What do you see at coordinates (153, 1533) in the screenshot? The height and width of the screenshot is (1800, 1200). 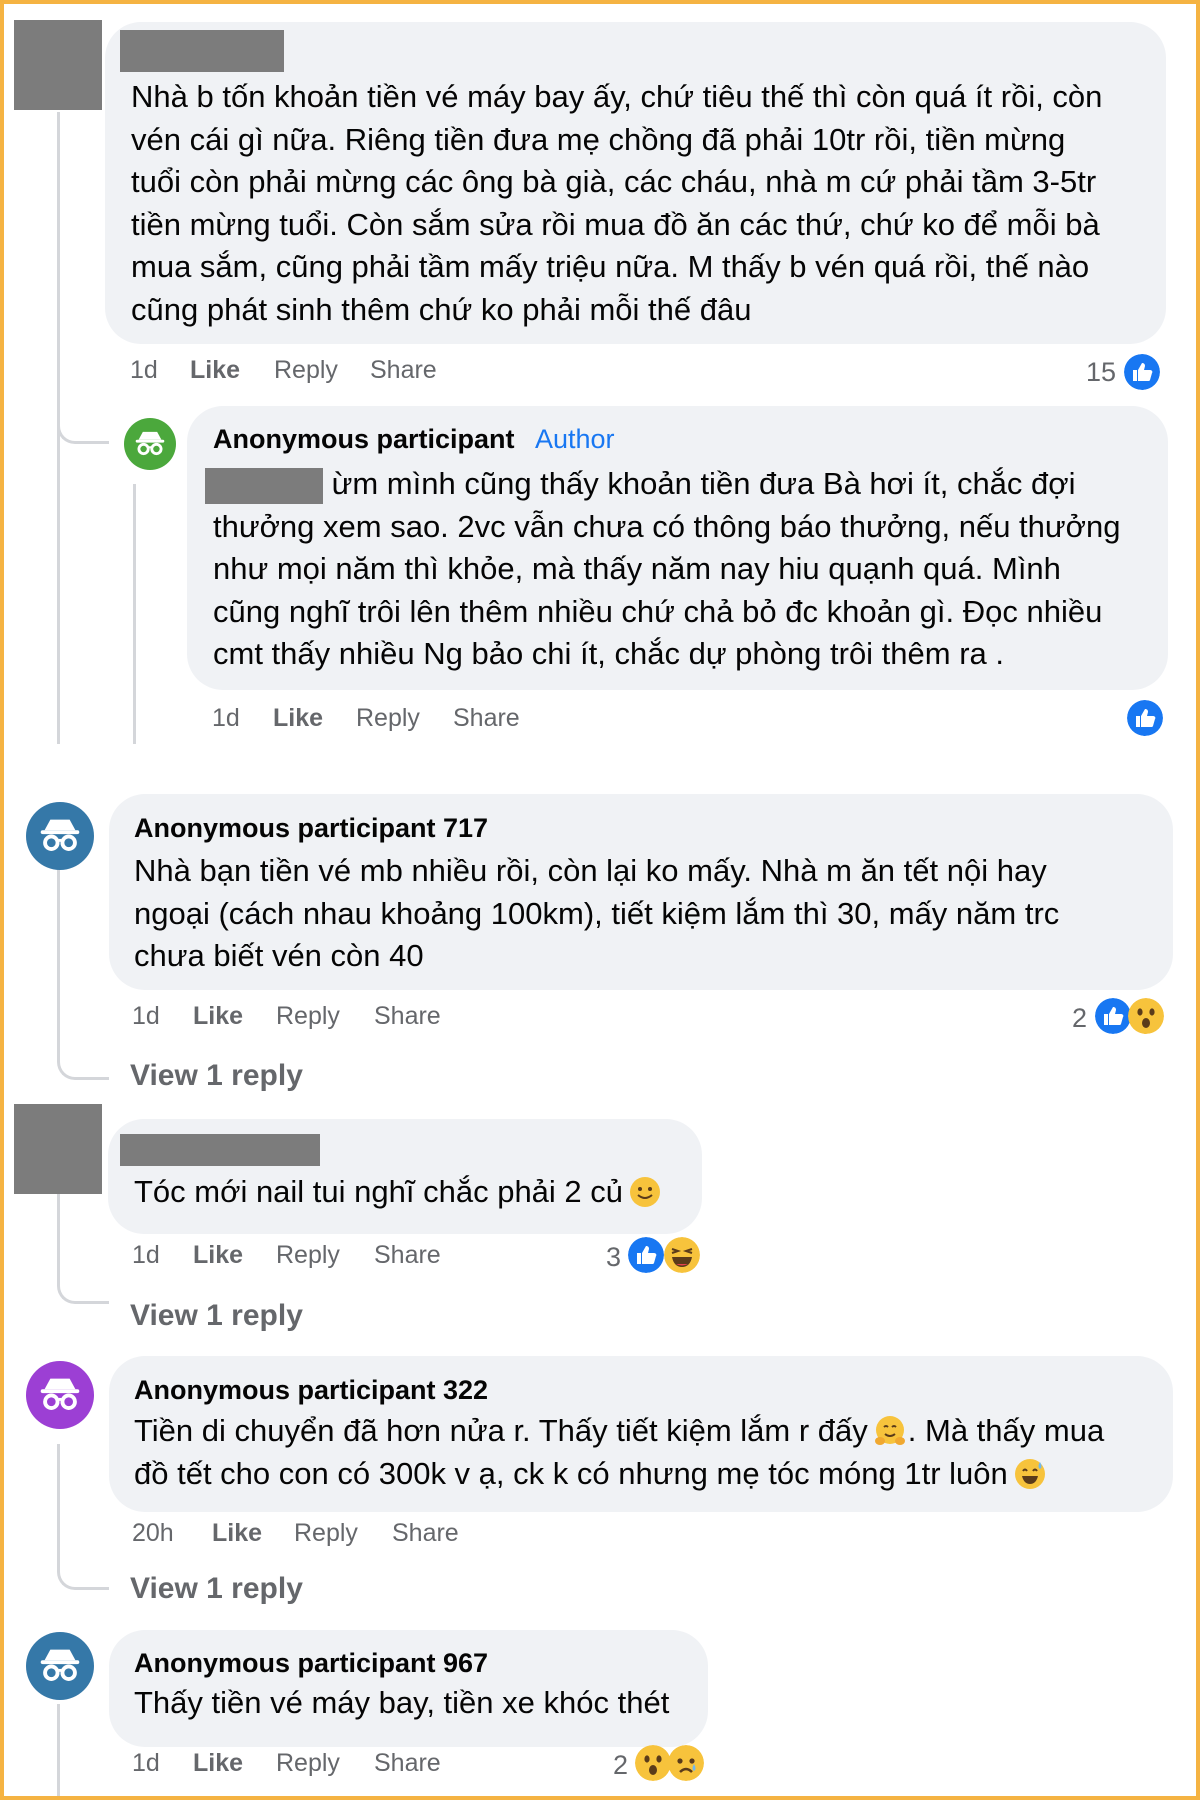 I see `comment-timestamp: 20h` at bounding box center [153, 1533].